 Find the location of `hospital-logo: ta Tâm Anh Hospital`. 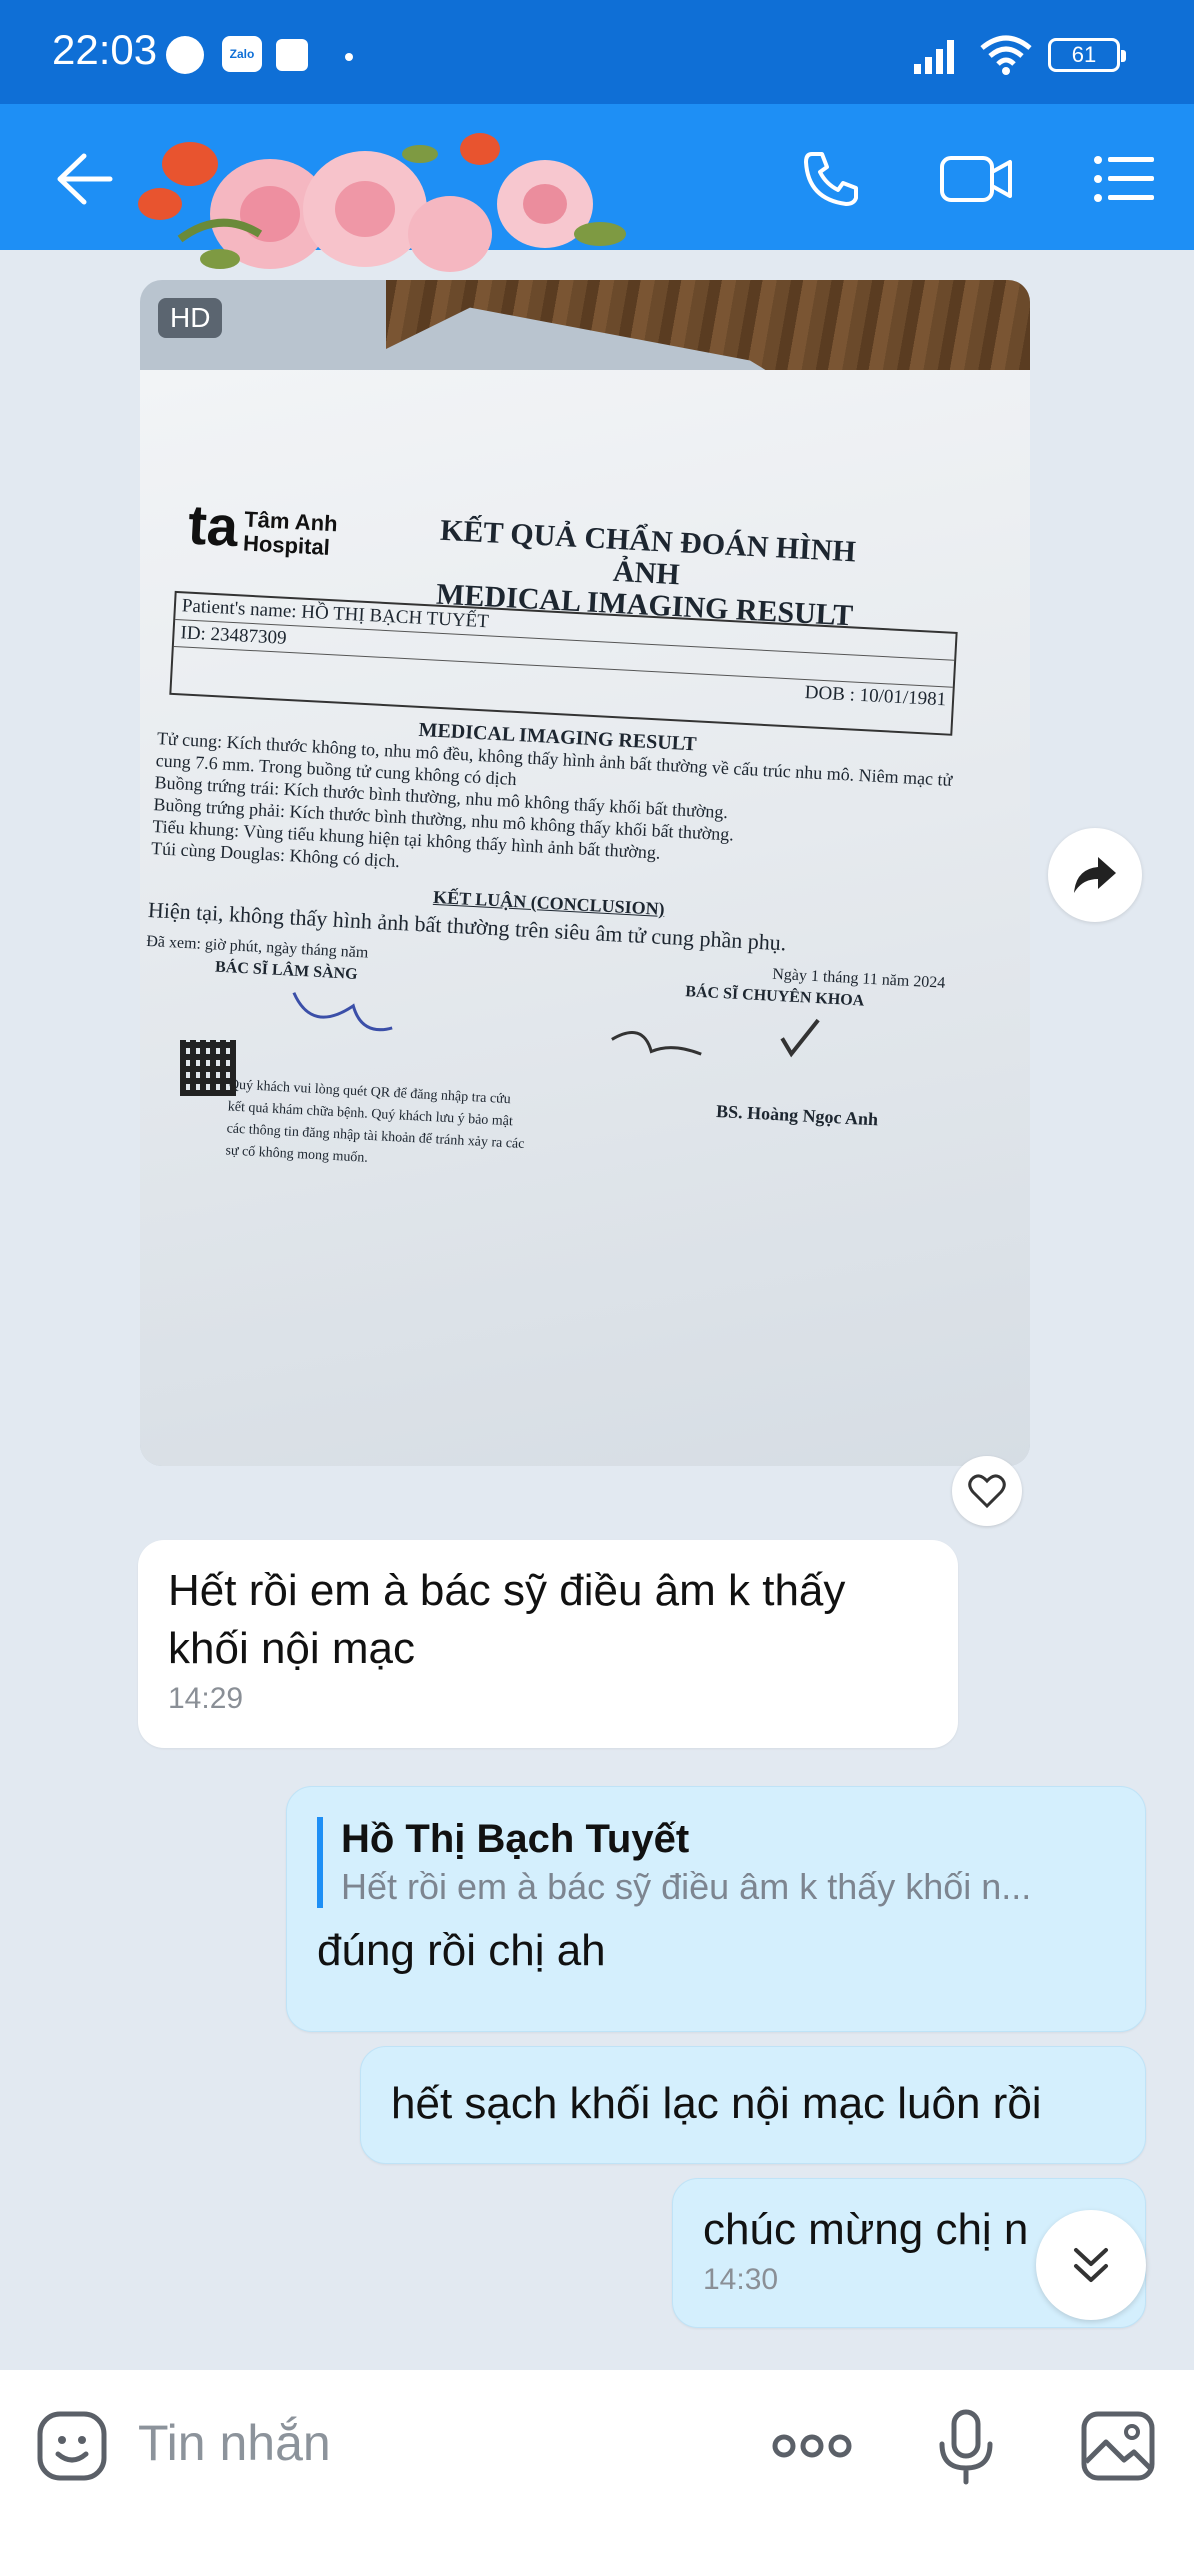

hospital-logo: ta Tâm Anh Hospital is located at coordinates (262, 526).